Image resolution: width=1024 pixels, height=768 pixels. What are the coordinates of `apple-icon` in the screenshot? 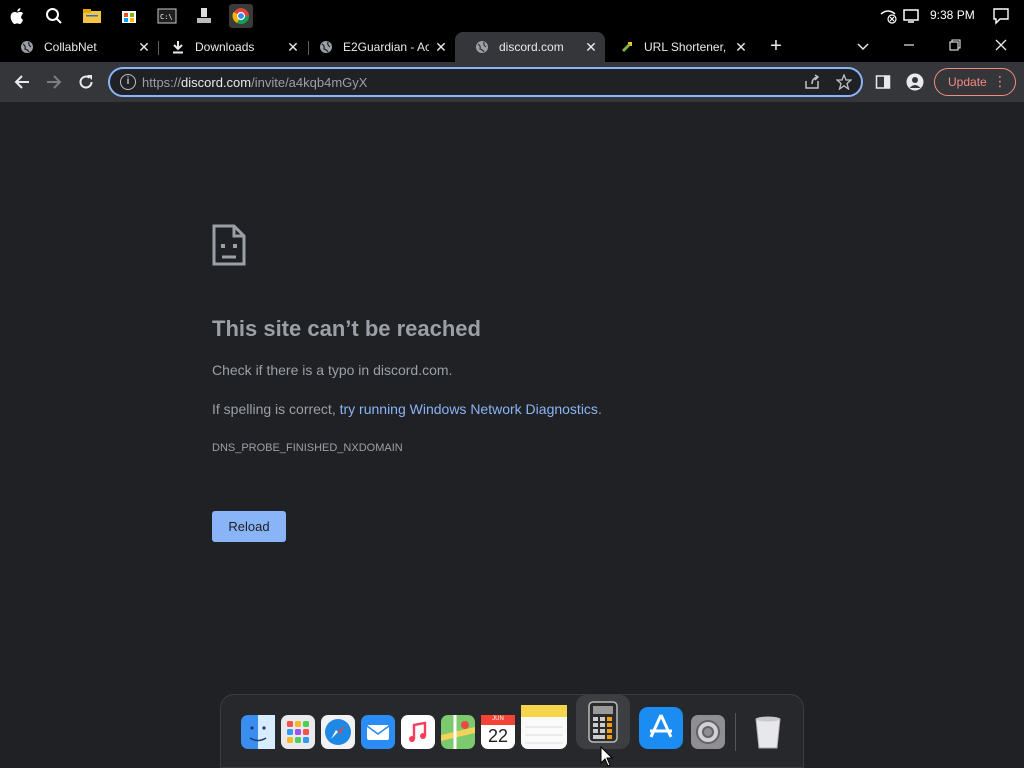 It's located at (18, 16).